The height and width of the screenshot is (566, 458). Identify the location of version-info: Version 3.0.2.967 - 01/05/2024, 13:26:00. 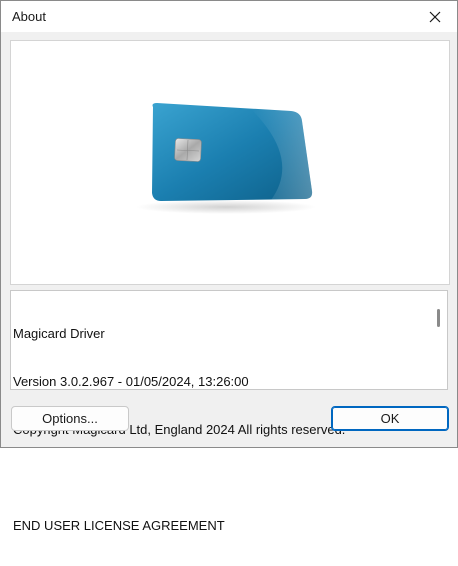
(131, 381).